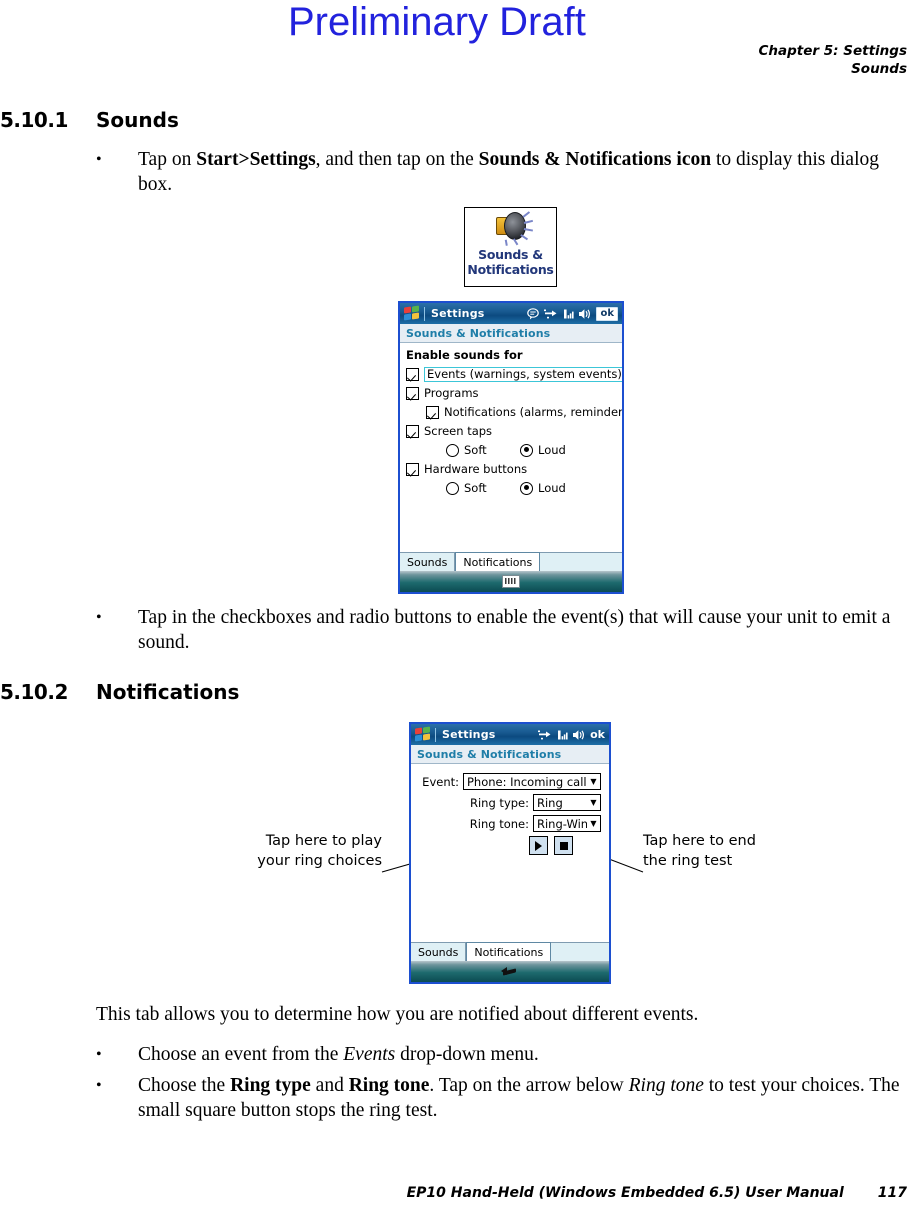 This screenshot has height=1209, width=920. I want to click on preliminary-draft-watermark: Preliminary Draft, so click(437, 22).